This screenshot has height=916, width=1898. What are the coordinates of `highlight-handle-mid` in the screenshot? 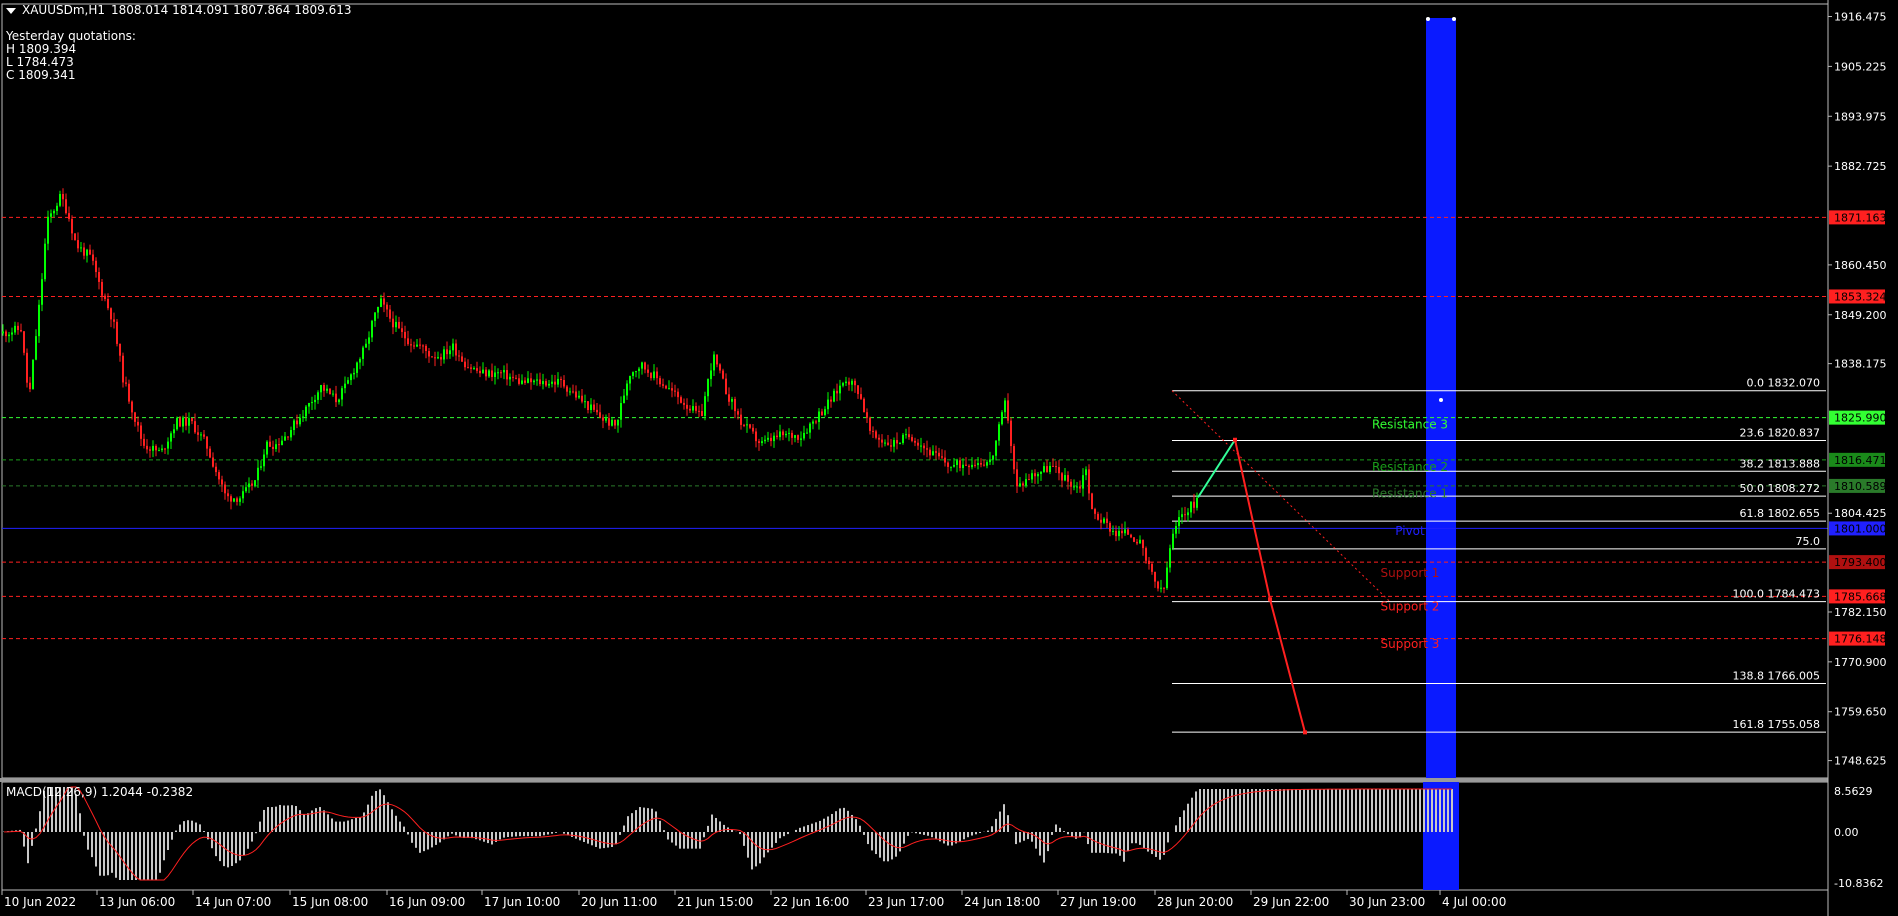 It's located at (1441, 400).